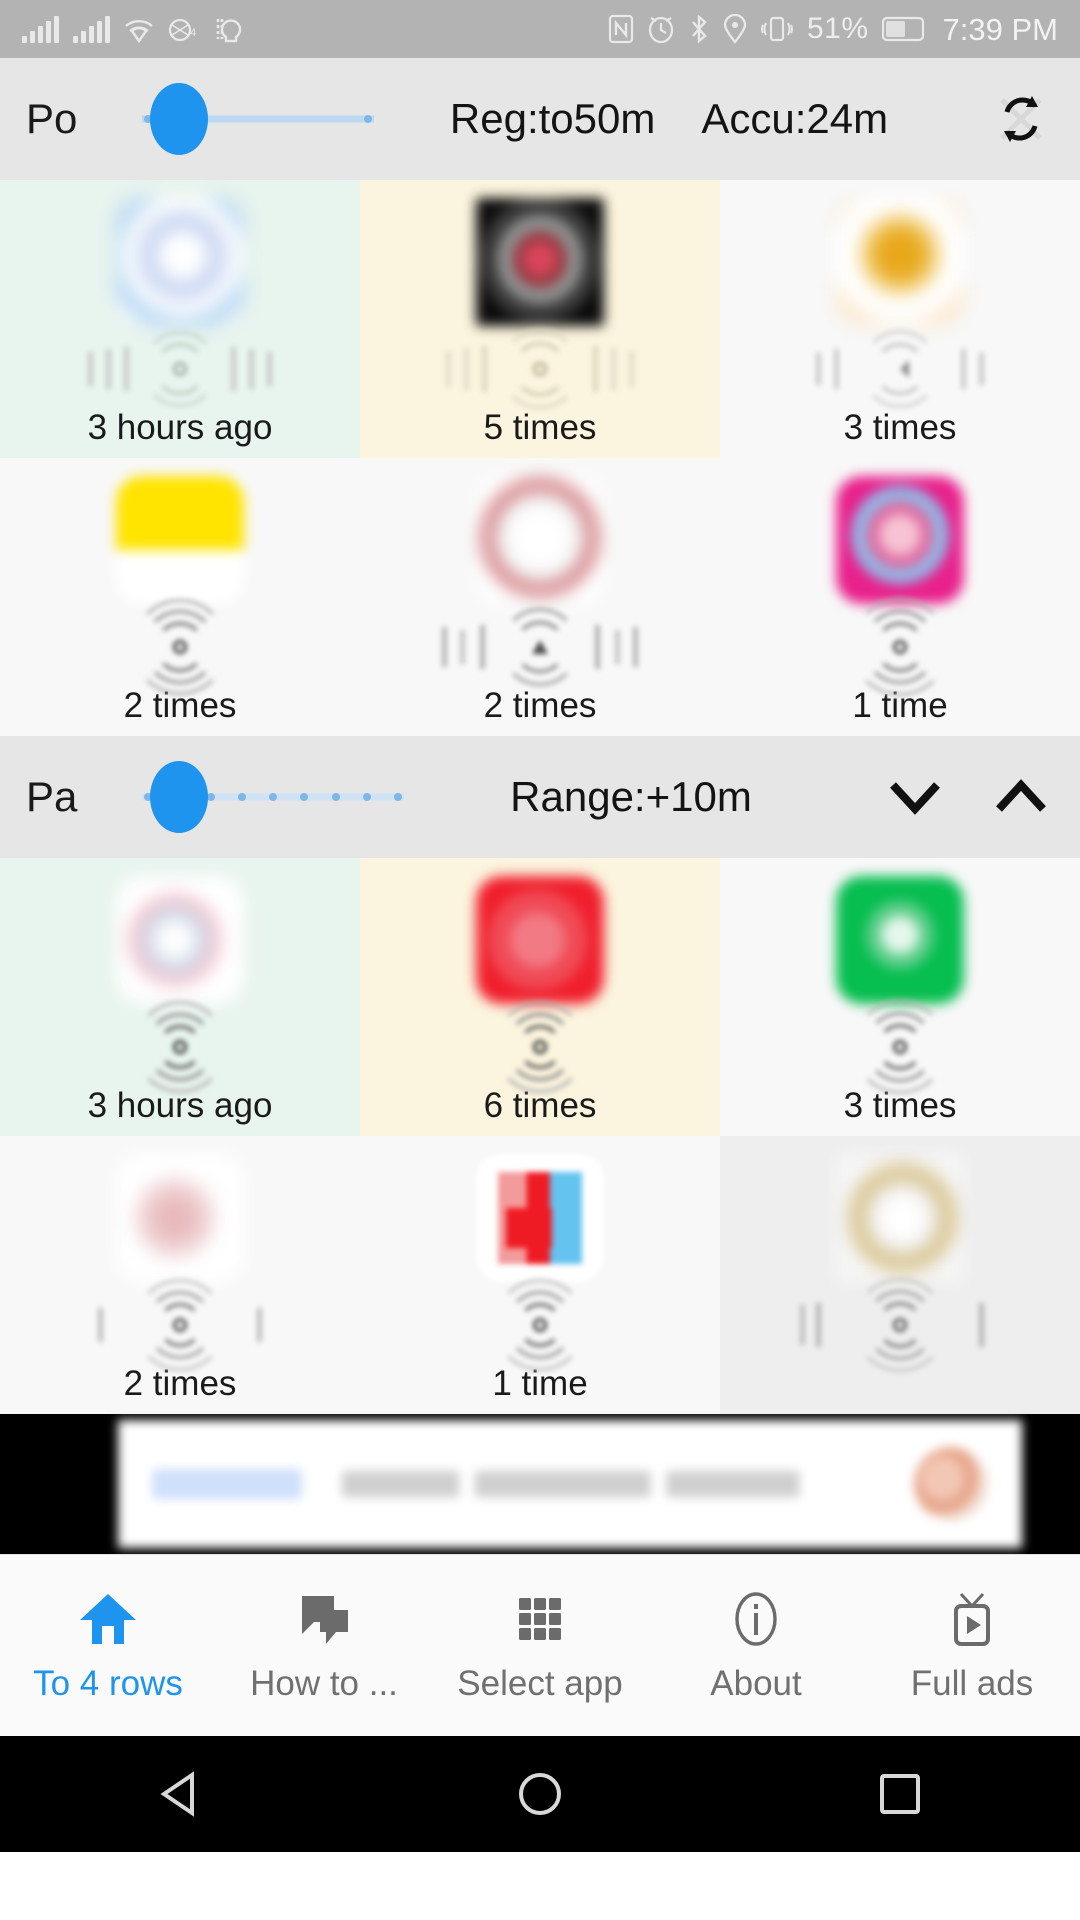 Image resolution: width=1080 pixels, height=1920 pixels. I want to click on ad-content, so click(570, 1484).